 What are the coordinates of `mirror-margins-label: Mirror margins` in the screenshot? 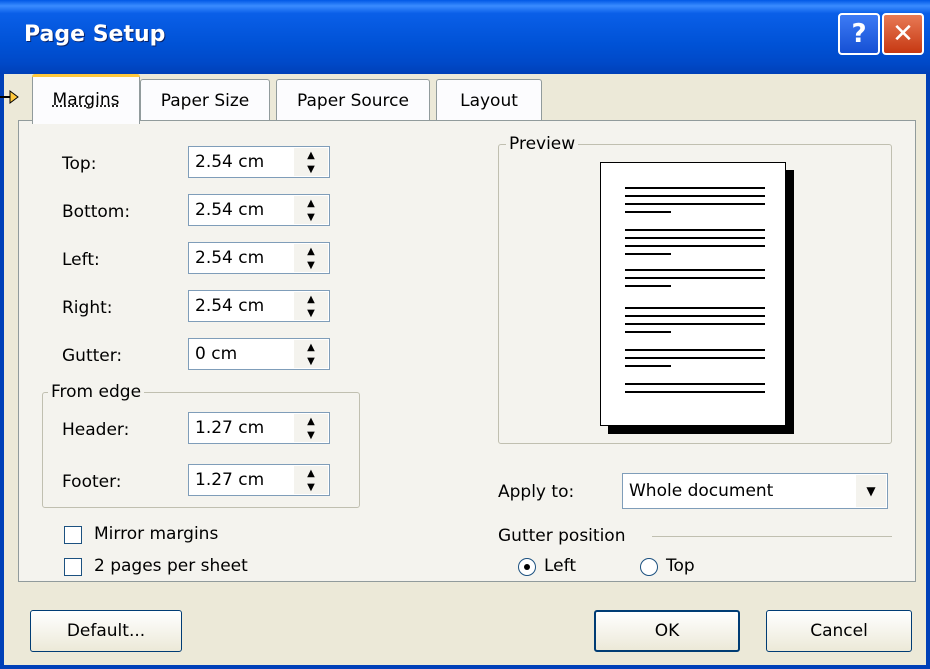 It's located at (156, 534).